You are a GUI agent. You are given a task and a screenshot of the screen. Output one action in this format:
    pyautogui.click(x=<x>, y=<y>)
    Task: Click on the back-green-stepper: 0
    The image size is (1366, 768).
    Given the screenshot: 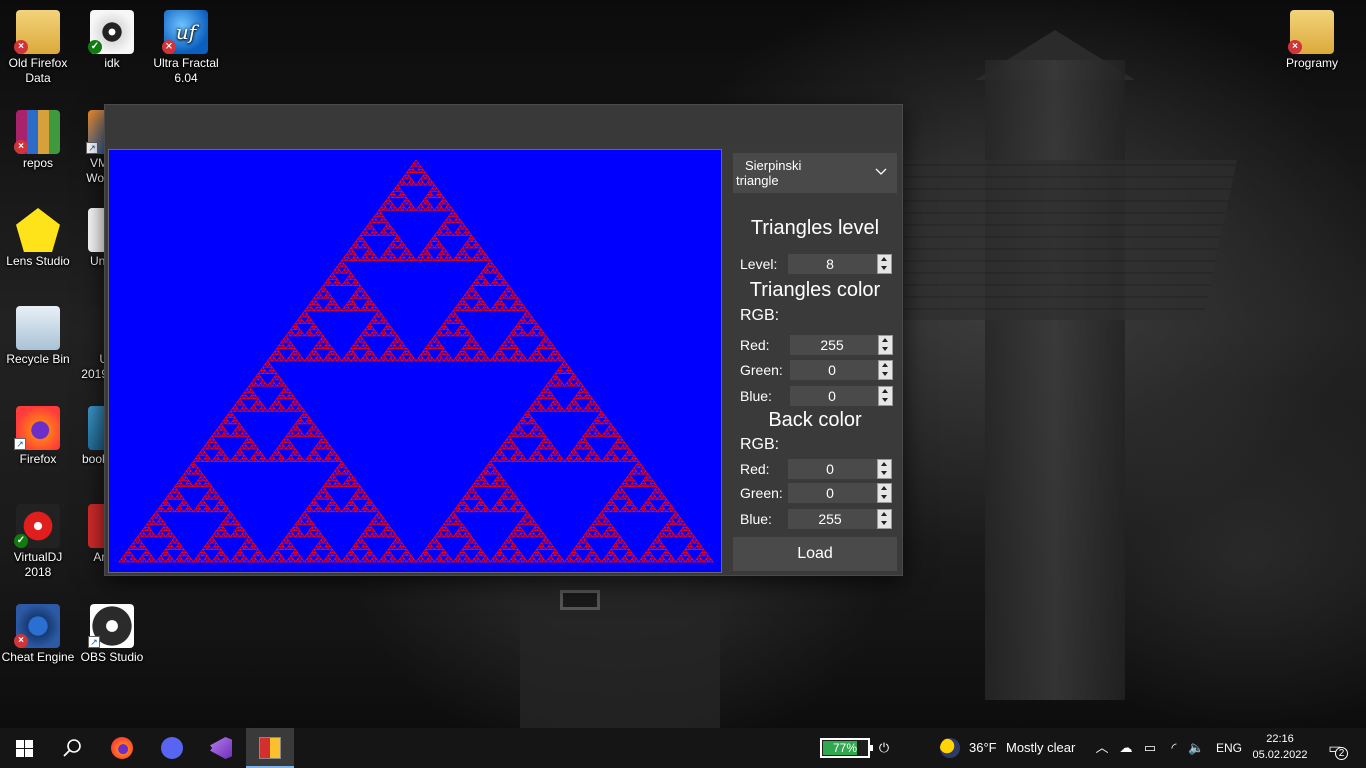 What is the action you would take?
    pyautogui.click(x=840, y=493)
    